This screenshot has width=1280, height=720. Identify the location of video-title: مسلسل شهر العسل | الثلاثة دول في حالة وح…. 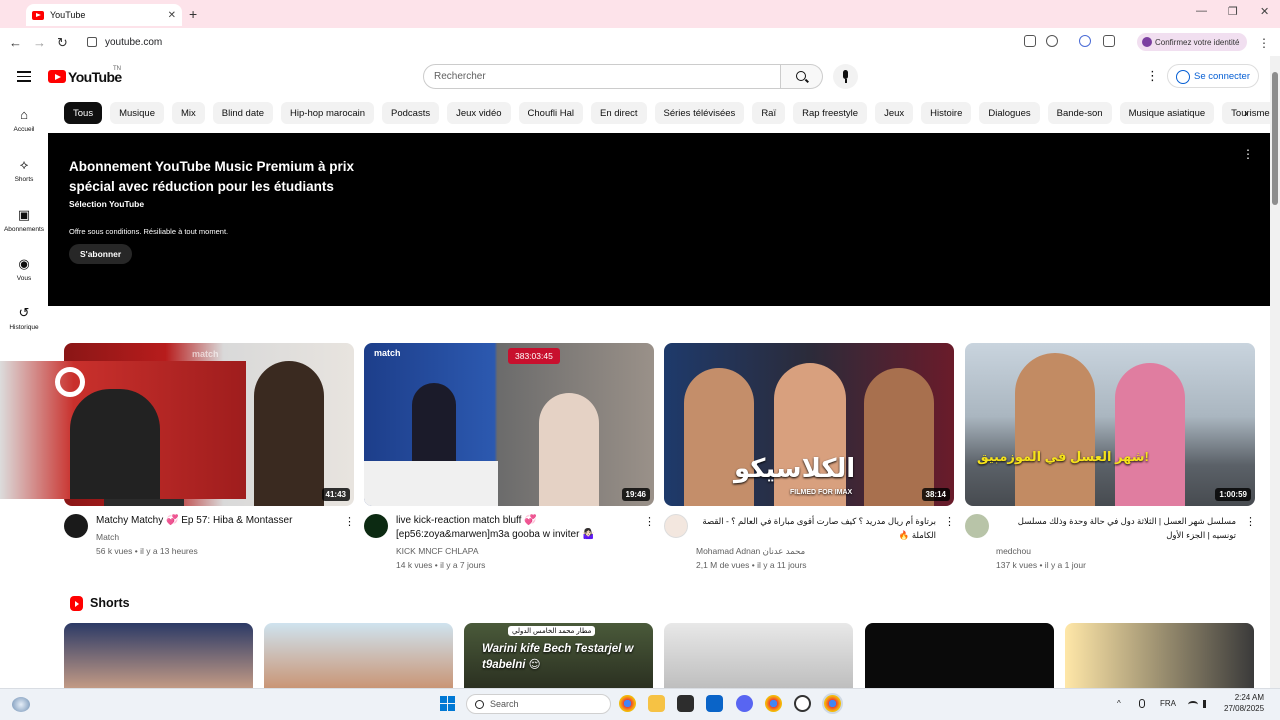
(1116, 528).